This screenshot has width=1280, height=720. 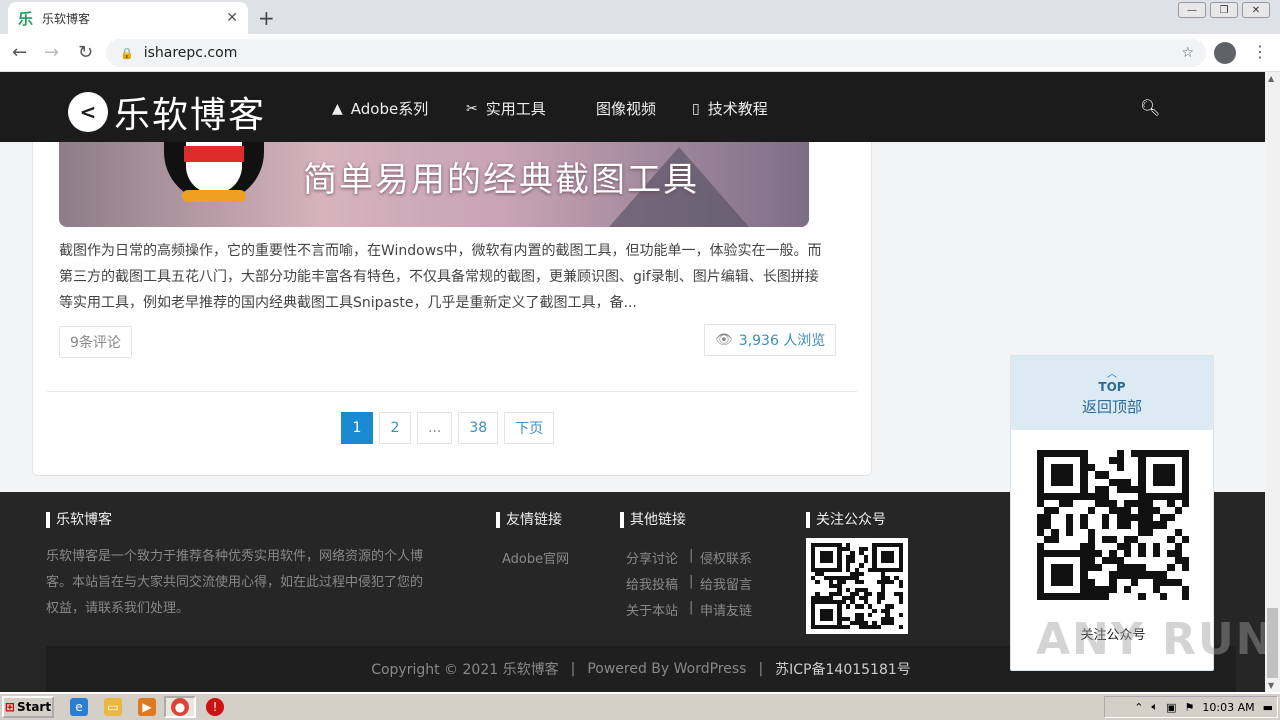 I want to click on book-icon: ▯, so click(x=696, y=108).